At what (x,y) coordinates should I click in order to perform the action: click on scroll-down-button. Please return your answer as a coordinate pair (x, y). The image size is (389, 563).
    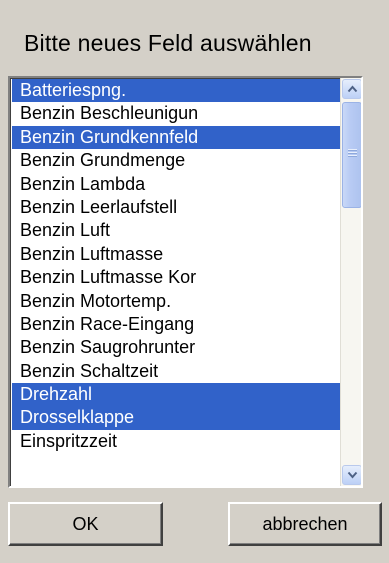
    Looking at the image, I should click on (351, 475).